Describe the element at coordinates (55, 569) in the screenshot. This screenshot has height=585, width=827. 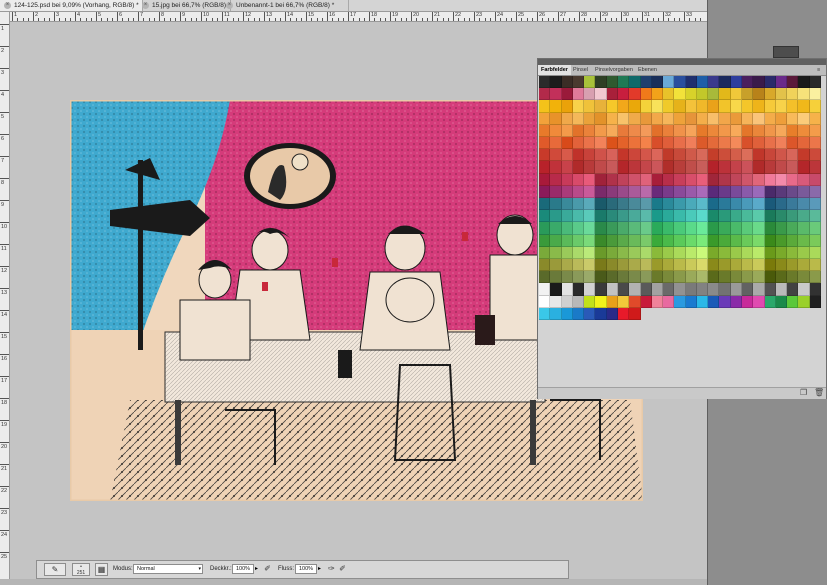
I see `brush-tool-preset-picker: ✎` at that location.